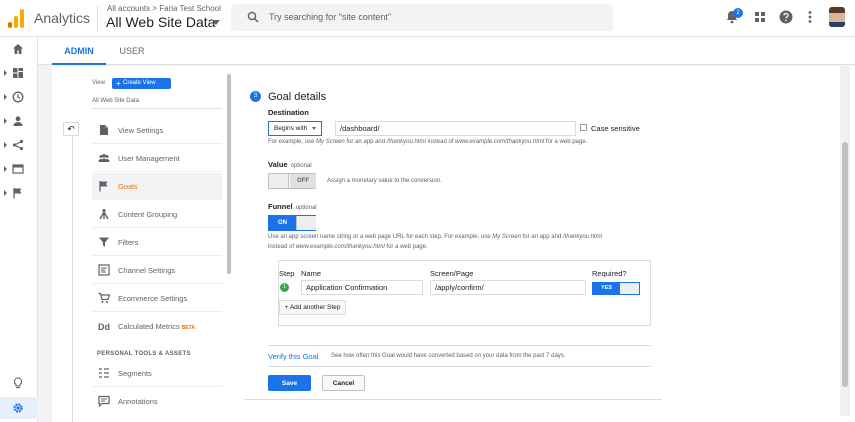 This screenshot has width=855, height=422. I want to click on menu-item-label: Segments, so click(135, 373).